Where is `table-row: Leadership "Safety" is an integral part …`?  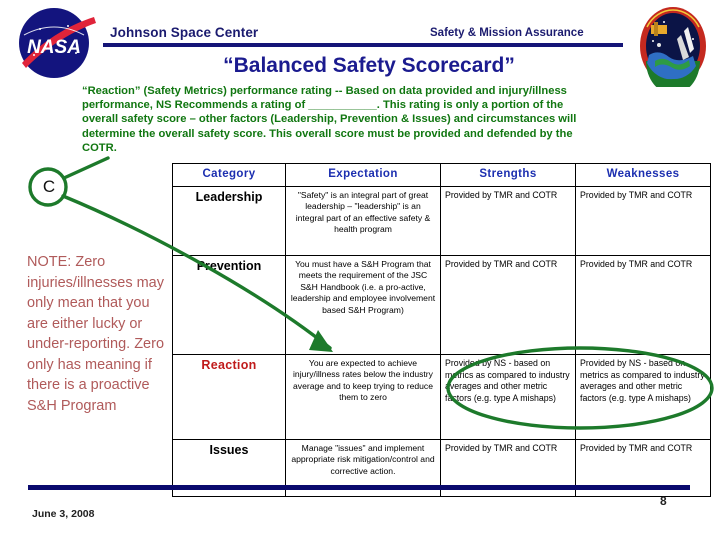
table-row: Leadership "Safety" is an integral part … is located at coordinates (441, 221).